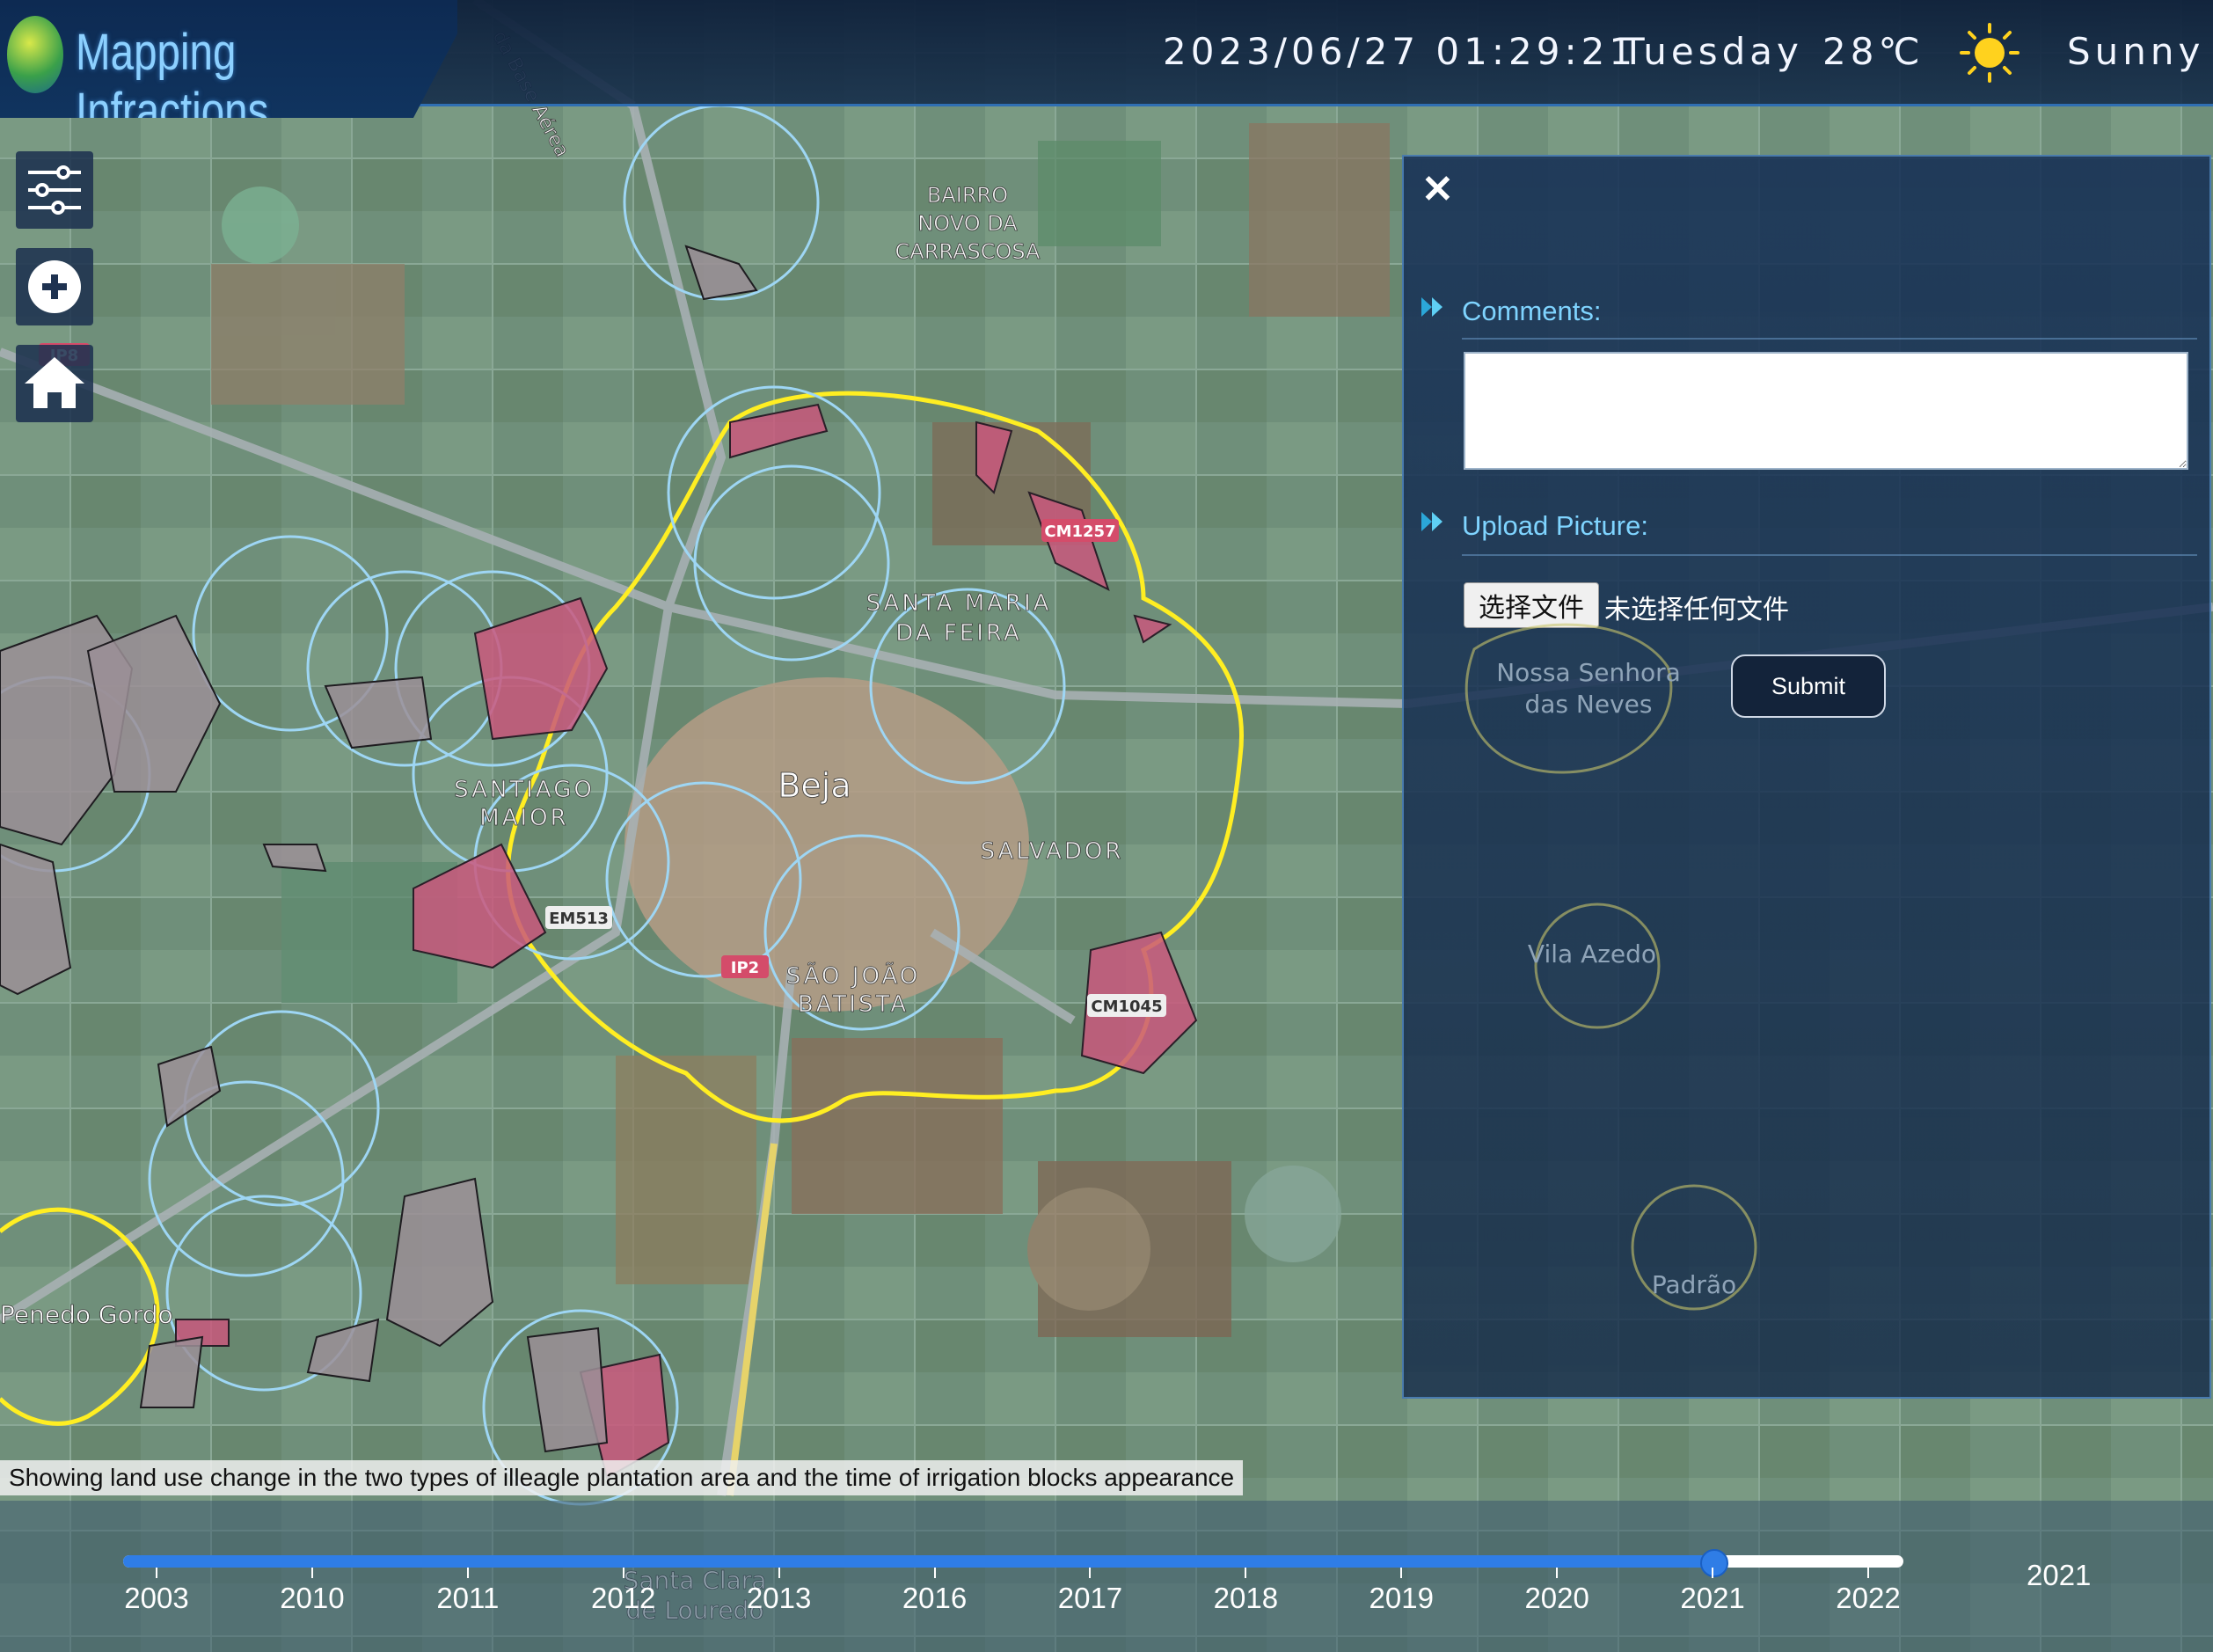  I want to click on label-vila-azedo: Vila Azedo, so click(1592, 954).